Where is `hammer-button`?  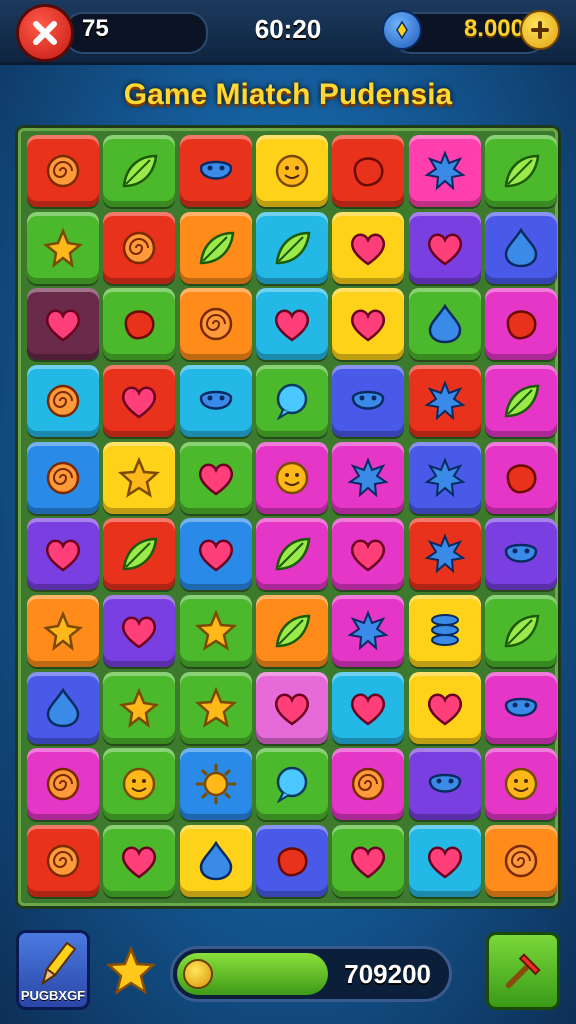 hammer-button is located at coordinates (523, 971).